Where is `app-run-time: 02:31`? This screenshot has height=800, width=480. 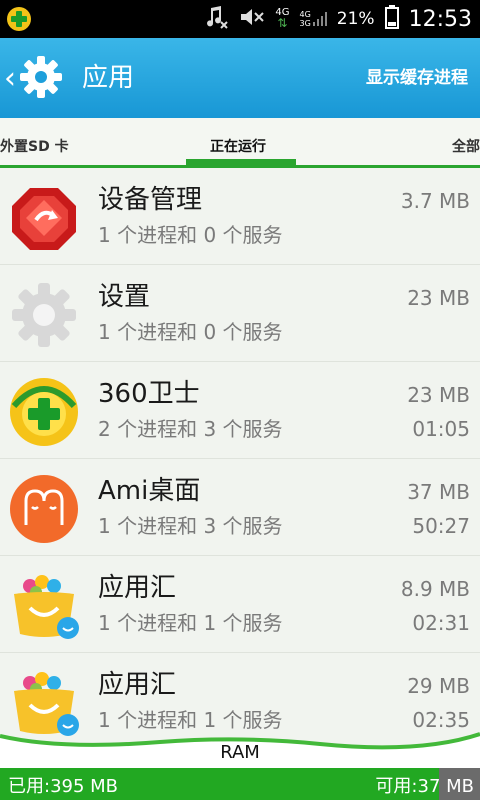 app-run-time: 02:31 is located at coordinates (441, 623).